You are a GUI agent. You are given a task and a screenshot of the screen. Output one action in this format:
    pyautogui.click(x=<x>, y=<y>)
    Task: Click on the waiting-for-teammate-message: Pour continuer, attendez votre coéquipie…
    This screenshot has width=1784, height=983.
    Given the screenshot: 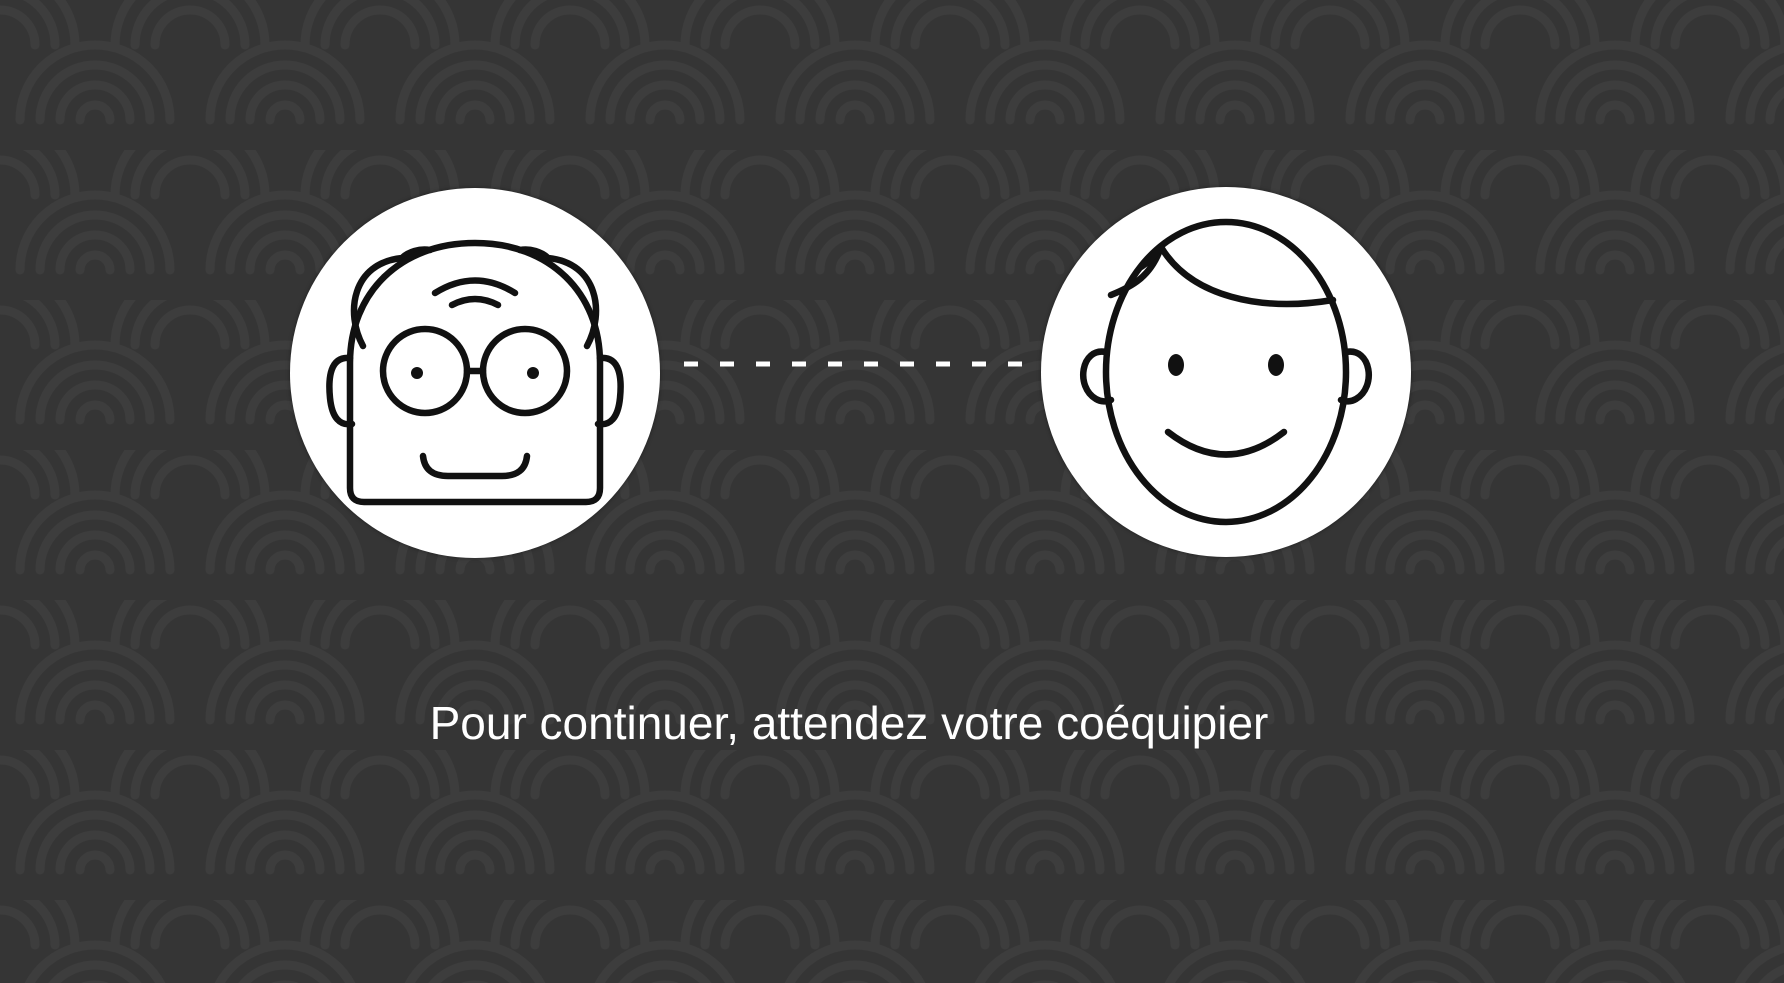 What is the action you would take?
    pyautogui.click(x=849, y=723)
    